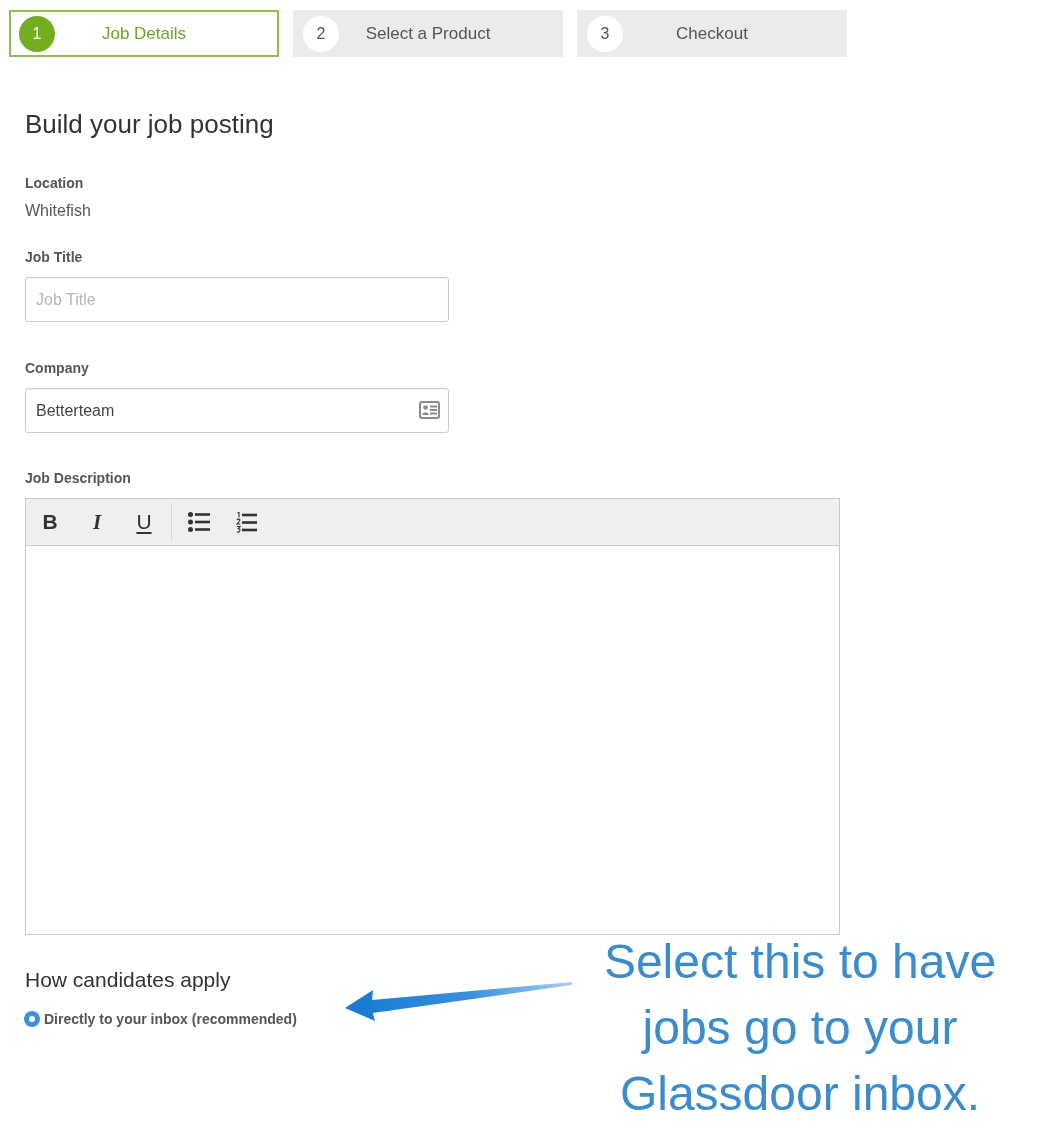 This screenshot has height=1144, width=1060. What do you see at coordinates (128, 980) in the screenshot?
I see `section-heading: How candidates apply` at bounding box center [128, 980].